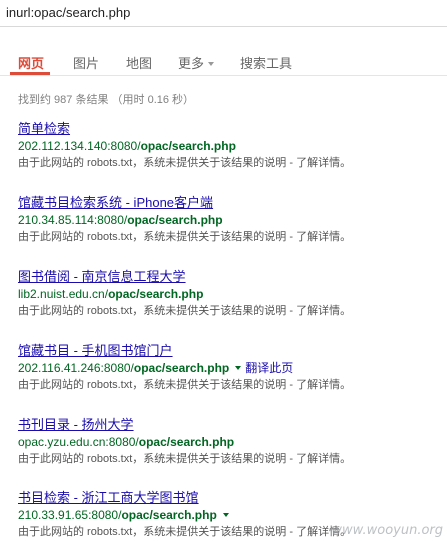 The image size is (447, 541). I want to click on tab-web: 网页, so click(31, 62).